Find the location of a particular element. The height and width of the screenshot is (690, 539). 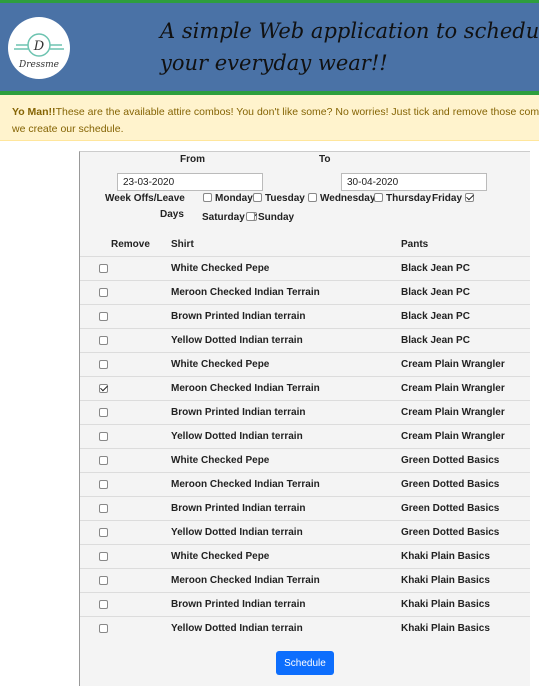

pants-header: Pants is located at coordinates (415, 244).